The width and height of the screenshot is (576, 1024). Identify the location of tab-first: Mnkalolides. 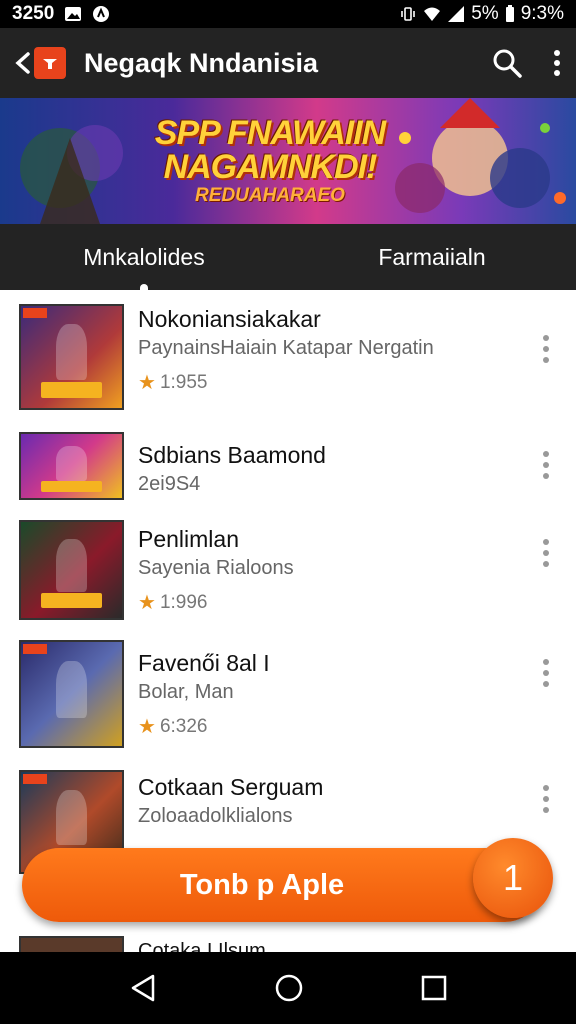
(144, 257).